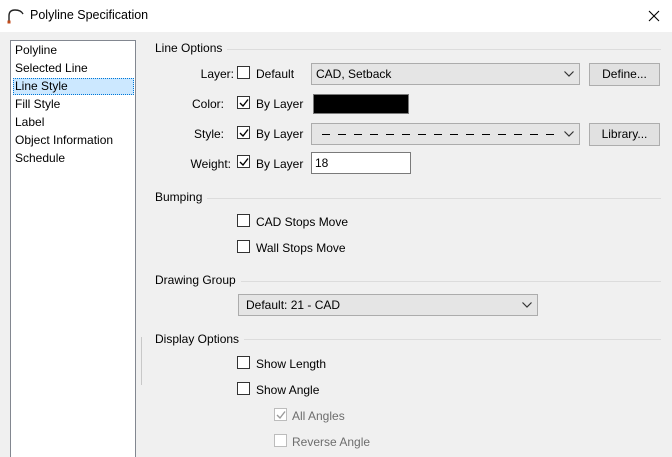  What do you see at coordinates (336, 16) in the screenshot?
I see `title-bar: Polyline Specification` at bounding box center [336, 16].